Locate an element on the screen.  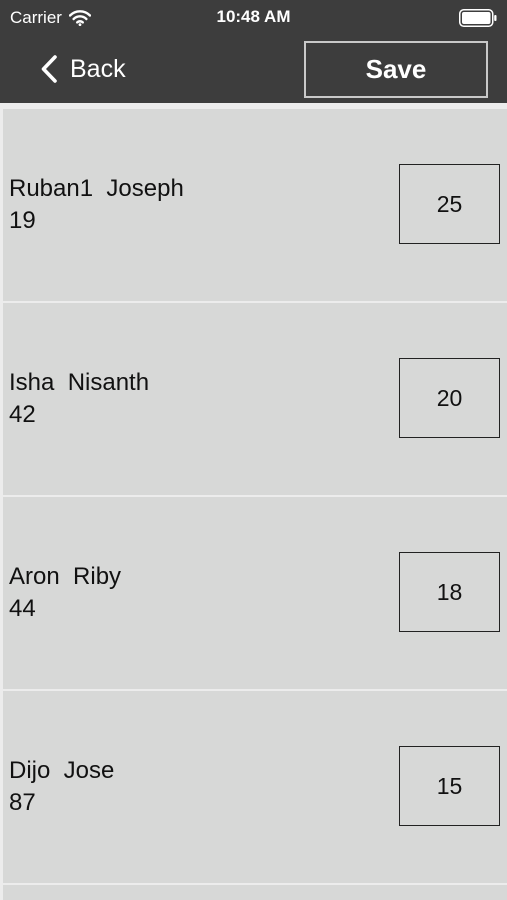
player-number: 42 is located at coordinates (22, 414).